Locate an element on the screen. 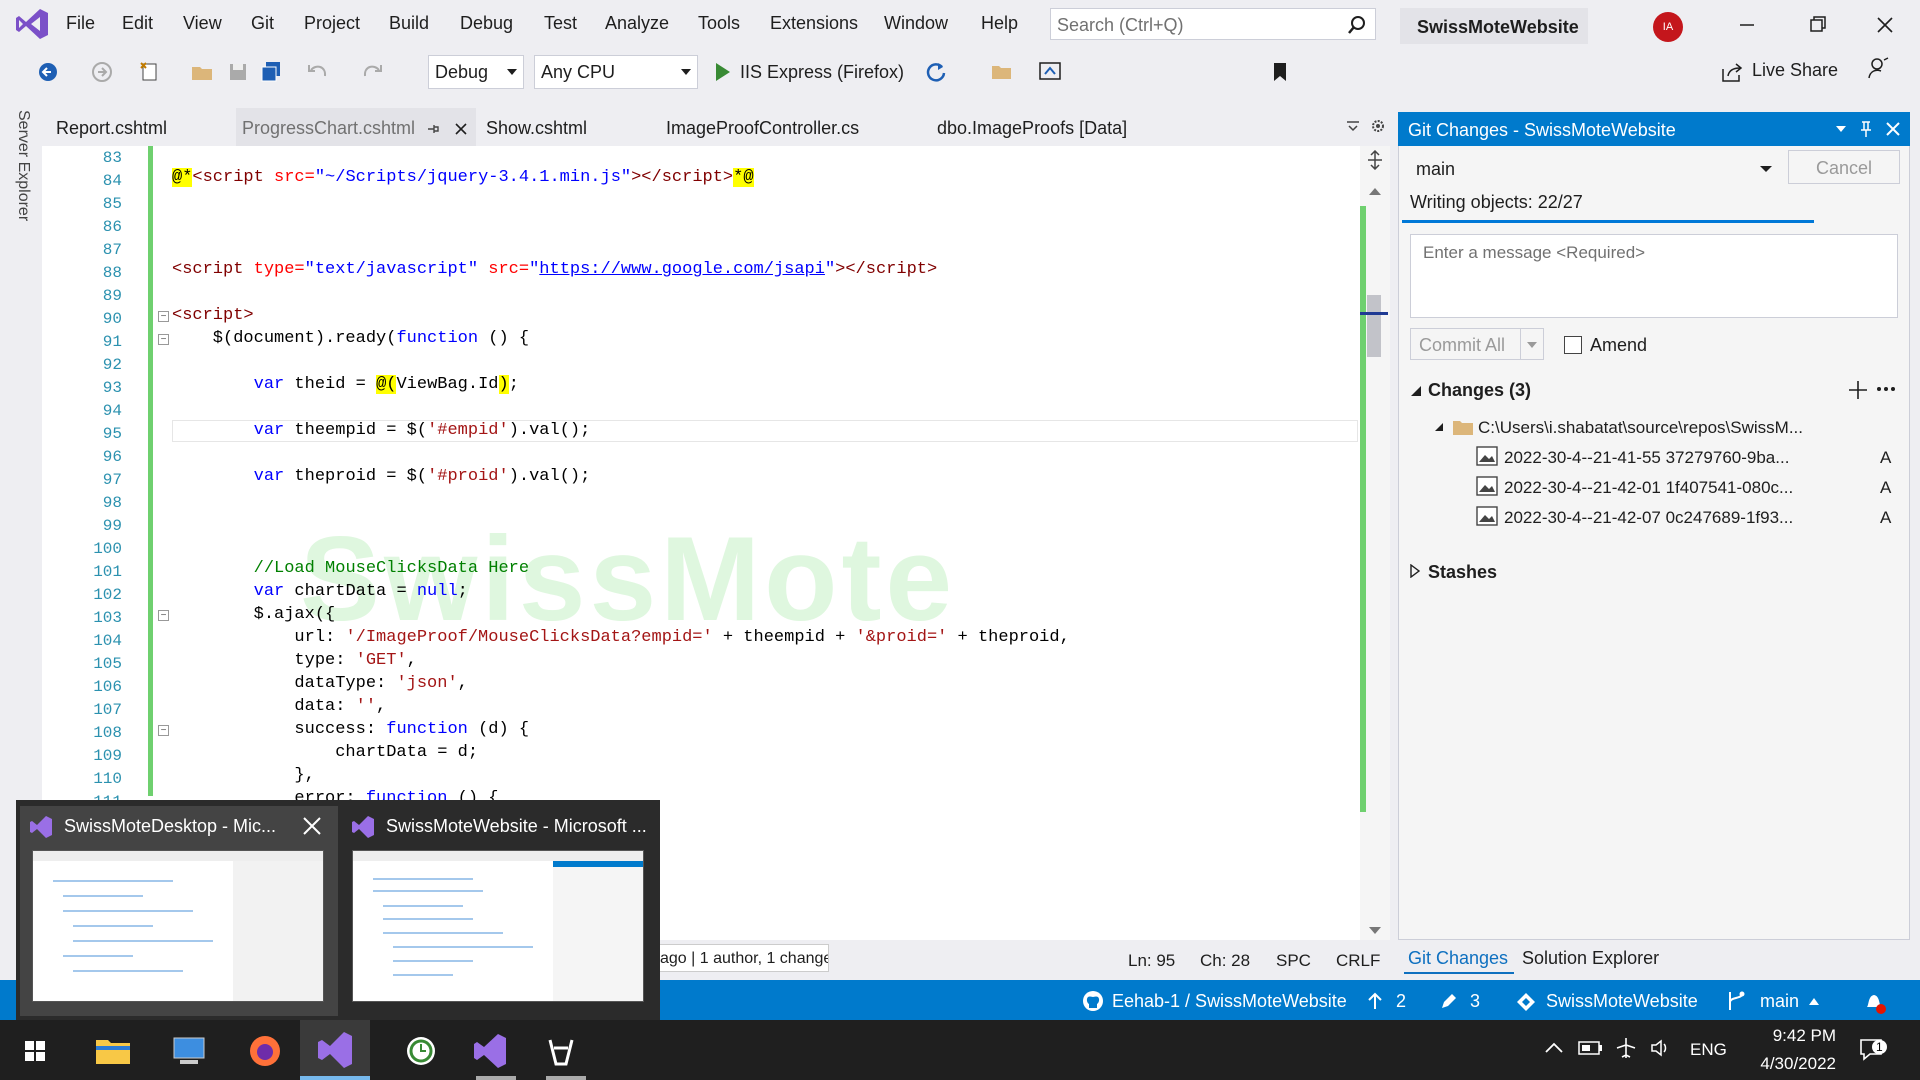 The width and height of the screenshot is (1920, 1080). menu-window: Window is located at coordinates (916, 23).